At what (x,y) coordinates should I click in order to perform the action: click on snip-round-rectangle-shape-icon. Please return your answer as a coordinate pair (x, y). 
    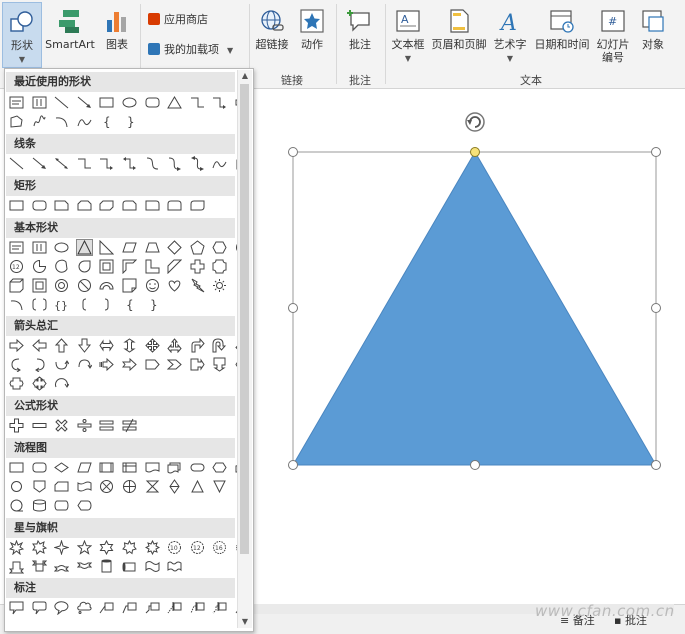
    Looking at the image, I should click on (129, 205).